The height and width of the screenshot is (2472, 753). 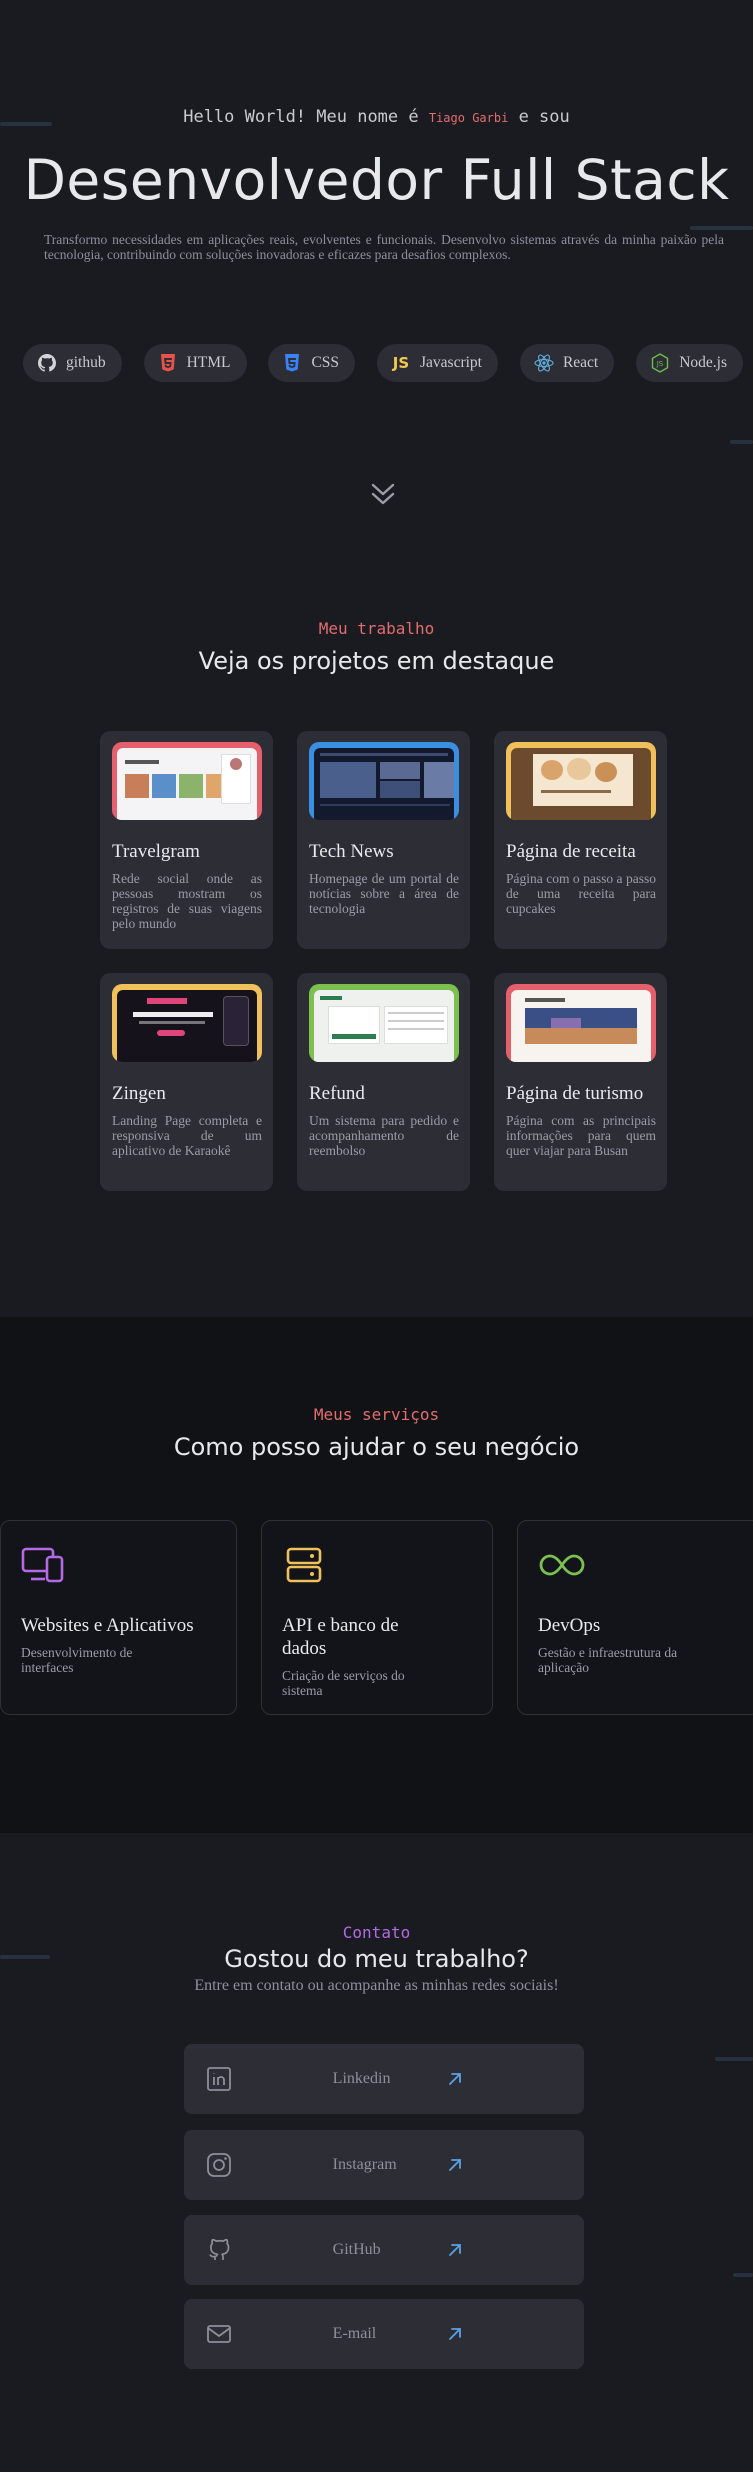 What do you see at coordinates (356, 2249) in the screenshot?
I see `contact-link-label: GitHub` at bounding box center [356, 2249].